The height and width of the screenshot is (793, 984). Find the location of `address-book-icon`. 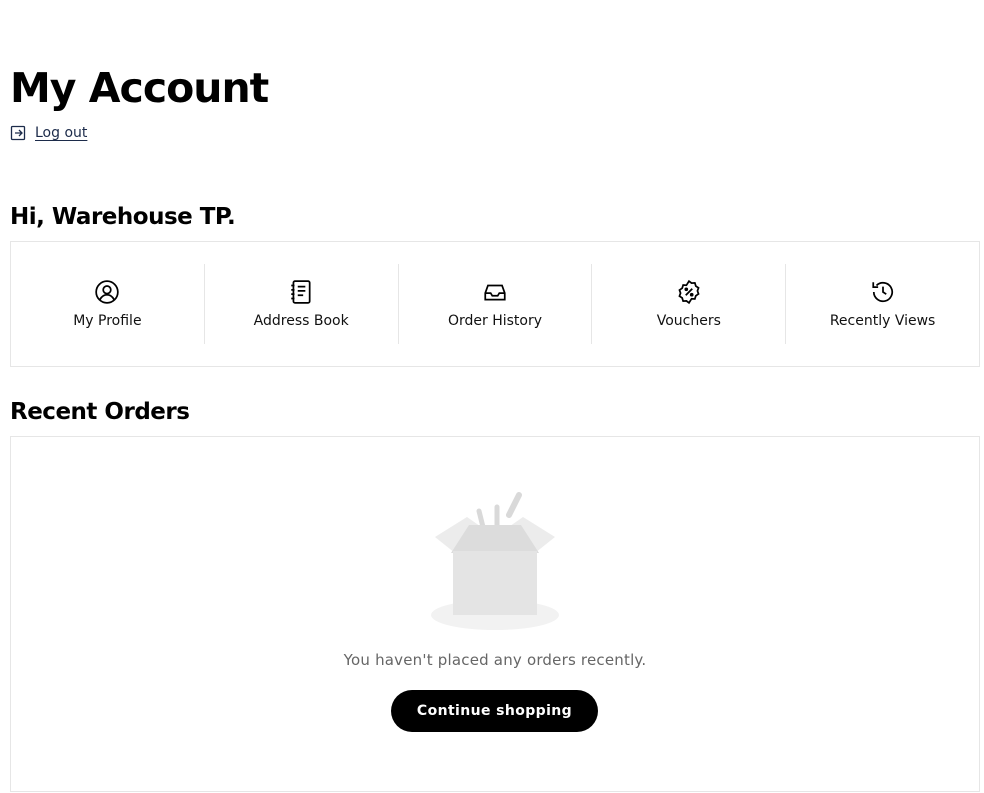

address-book-icon is located at coordinates (301, 292).